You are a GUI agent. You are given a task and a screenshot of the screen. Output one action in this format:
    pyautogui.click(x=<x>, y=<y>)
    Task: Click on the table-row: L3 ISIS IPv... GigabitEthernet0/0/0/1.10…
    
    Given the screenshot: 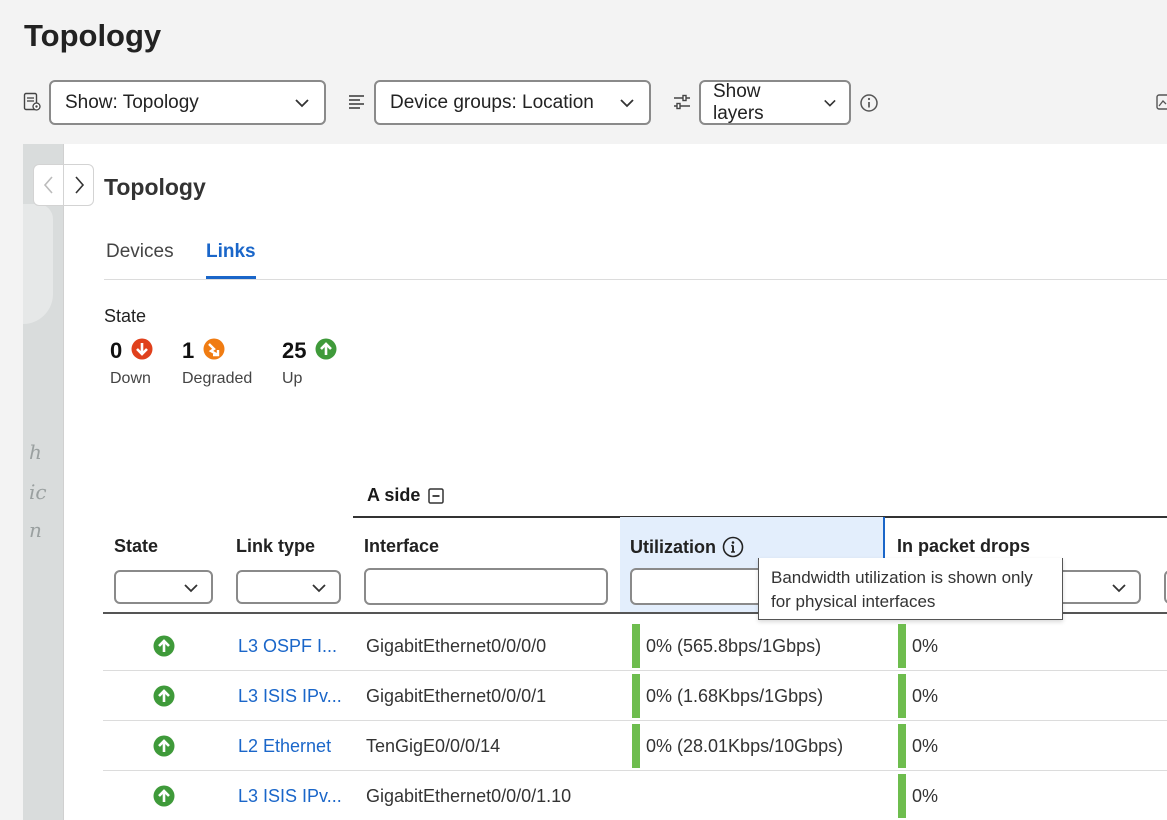 What is the action you would take?
    pyautogui.click(x=635, y=795)
    